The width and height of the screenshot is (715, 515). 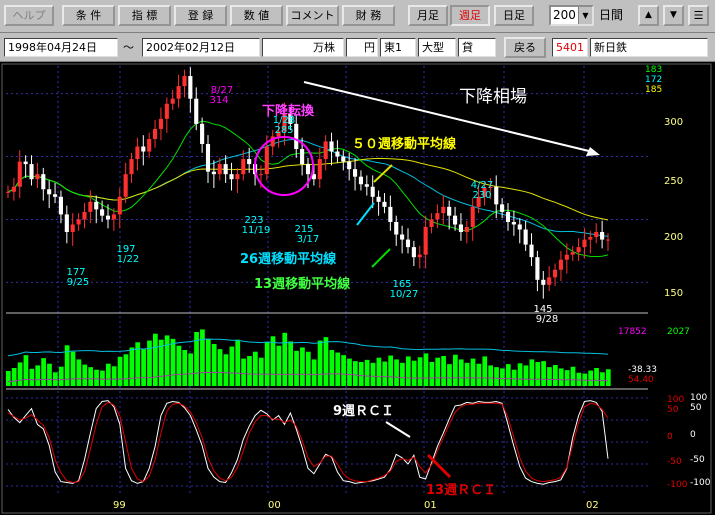 I want to click on end-date-field: 2002年02月12日, so click(x=201, y=47).